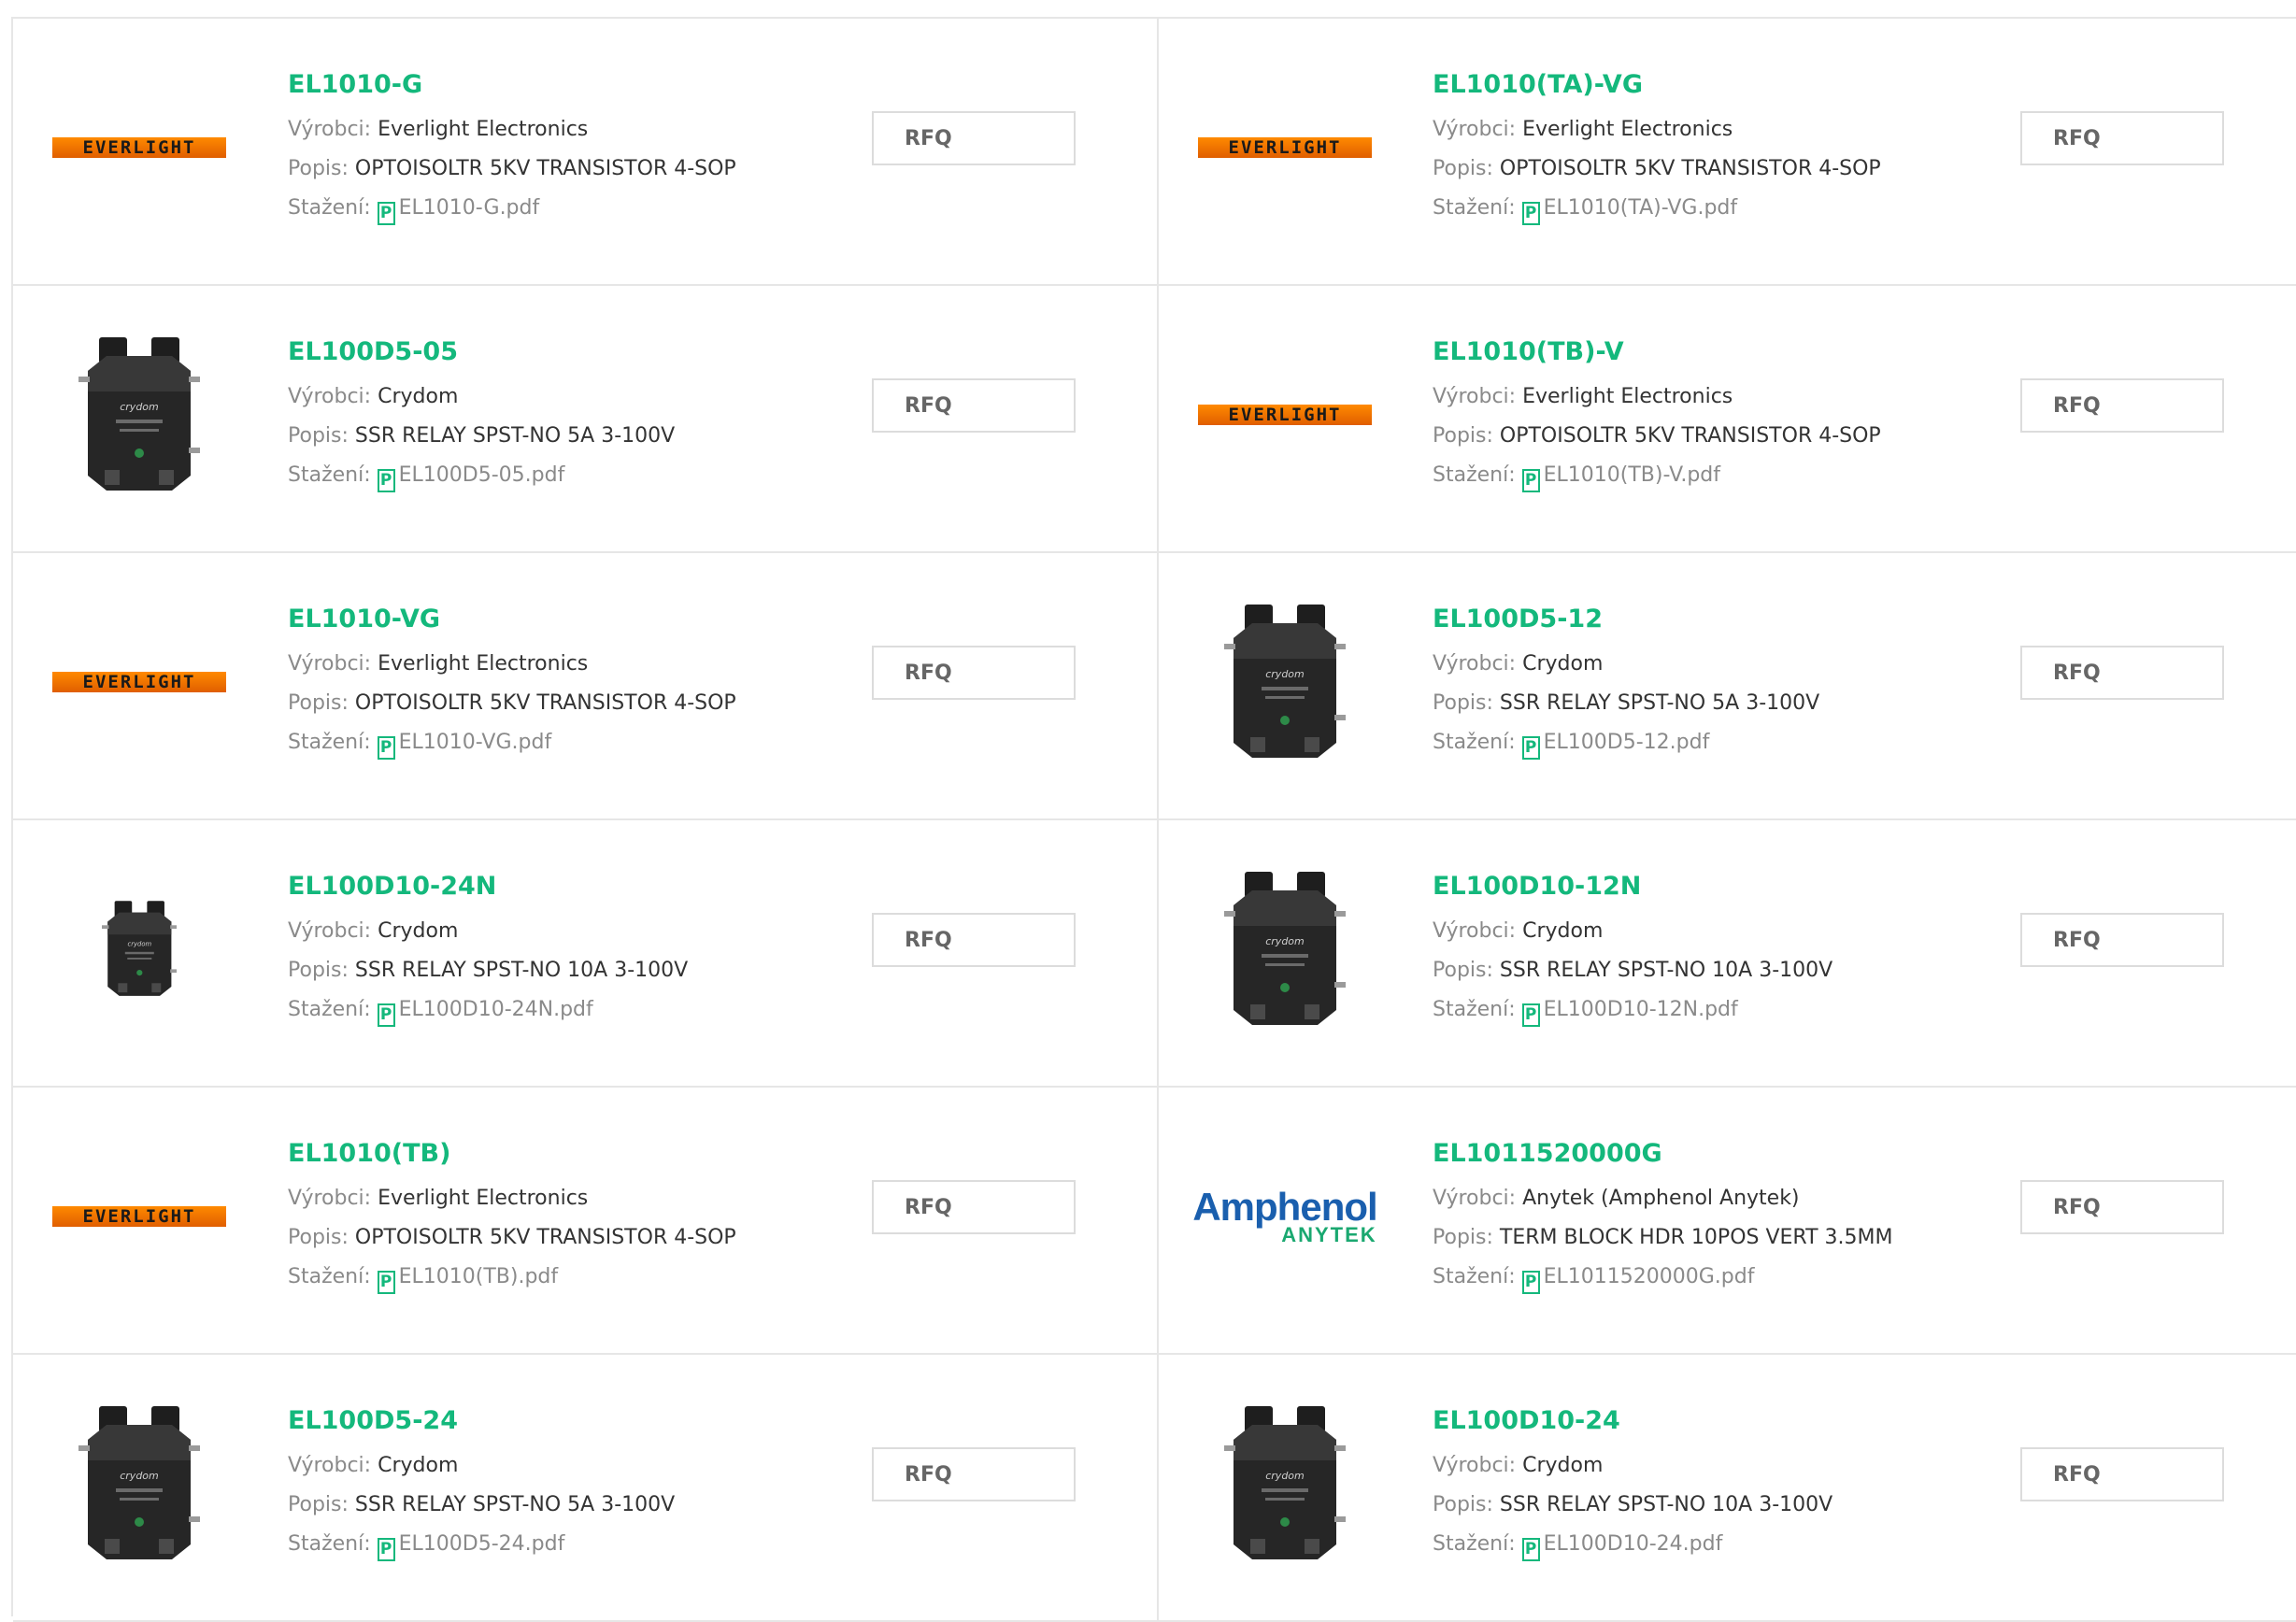 This screenshot has height=1622, width=2296. Describe the element at coordinates (577, 436) in the screenshot. I see `description-row: Popis: SSR RELAY SPST-NO 5A 3-100V` at that location.